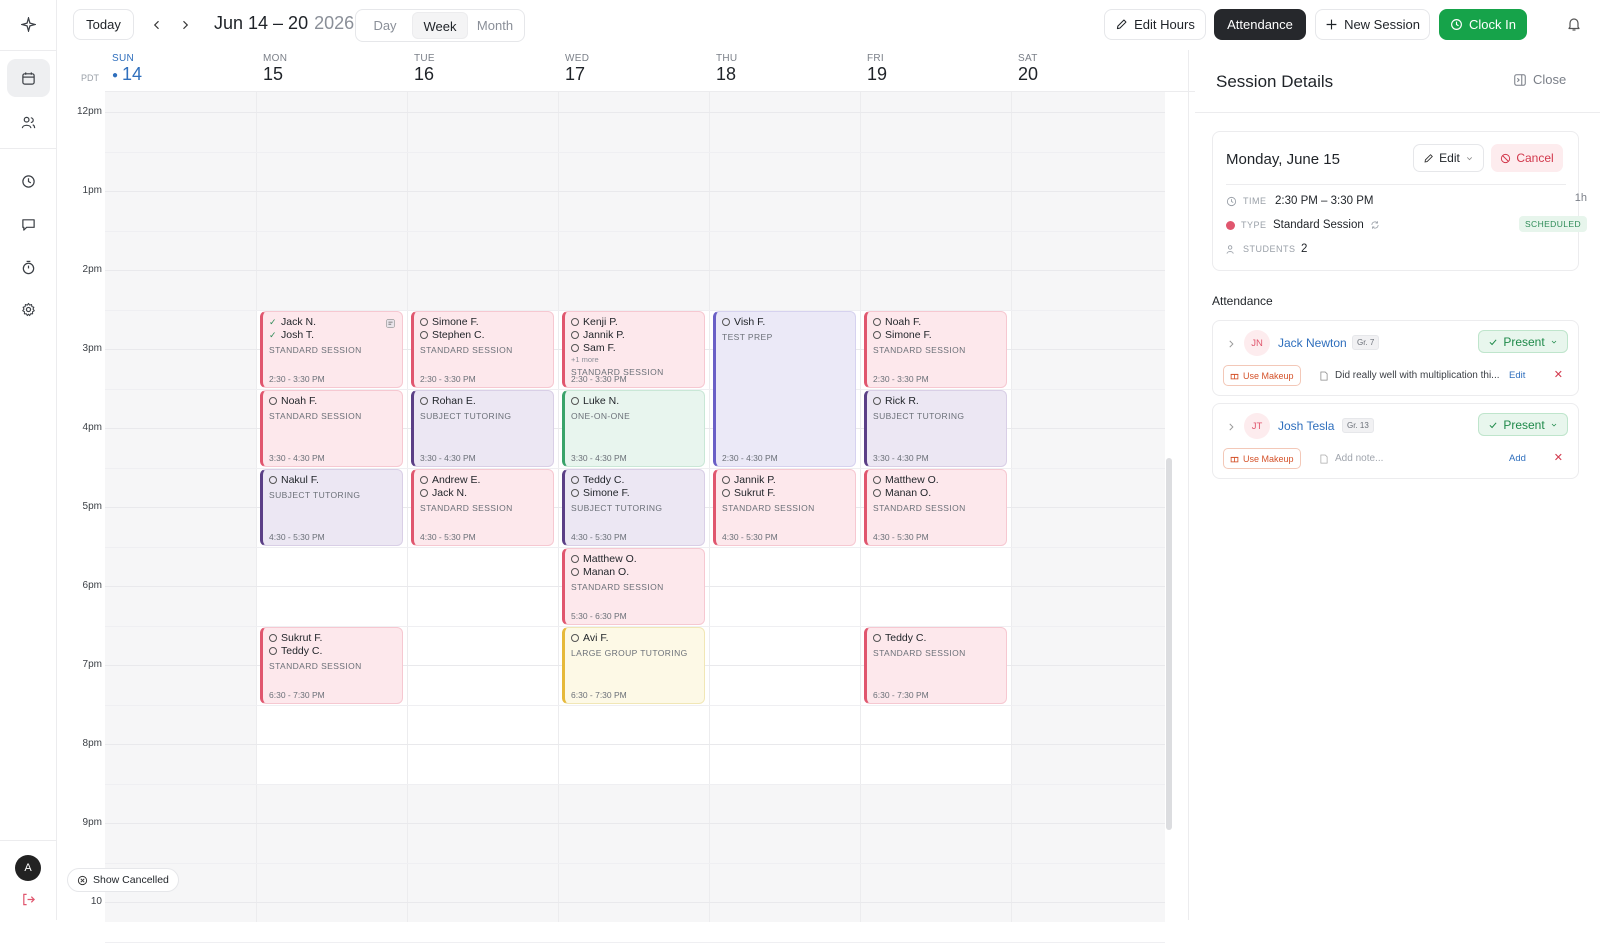  What do you see at coordinates (726, 69) in the screenshot?
I see `day-header-thu: THU 18` at bounding box center [726, 69].